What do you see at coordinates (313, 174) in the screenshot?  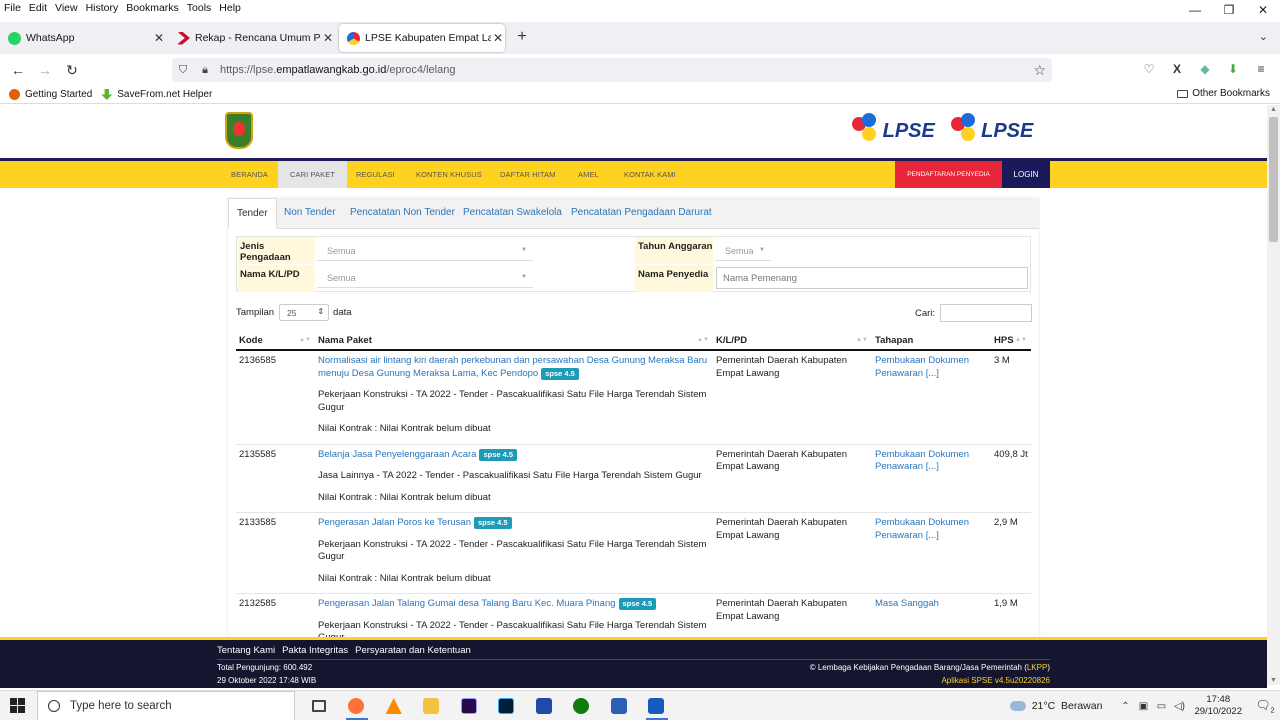 I see `nav-cari-paket: CARI PAKET` at bounding box center [313, 174].